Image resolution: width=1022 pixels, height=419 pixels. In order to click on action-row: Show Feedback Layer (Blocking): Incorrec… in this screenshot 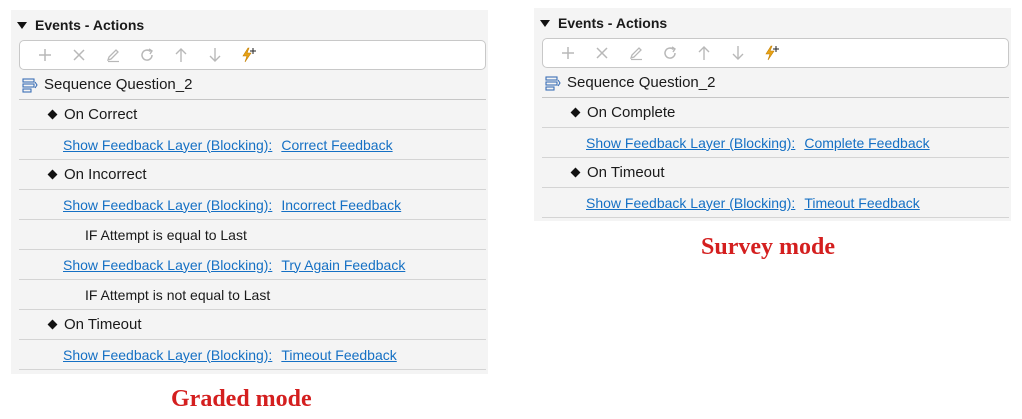, I will do `click(252, 205)`.